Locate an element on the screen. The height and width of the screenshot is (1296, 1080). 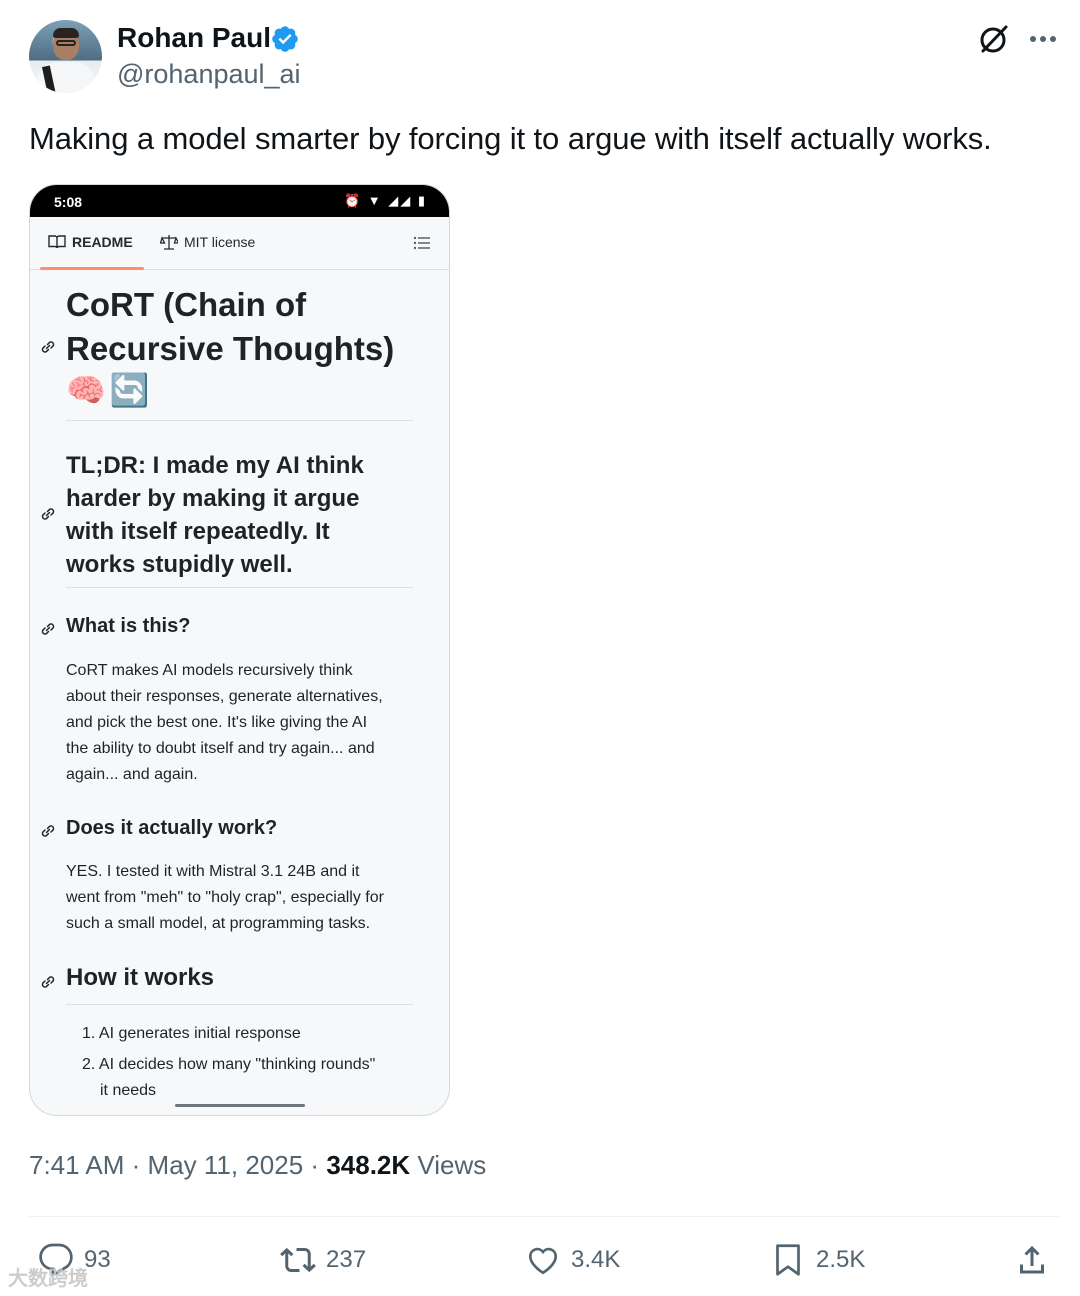
bookmark-count: 2.5K is located at coordinates (841, 1259).